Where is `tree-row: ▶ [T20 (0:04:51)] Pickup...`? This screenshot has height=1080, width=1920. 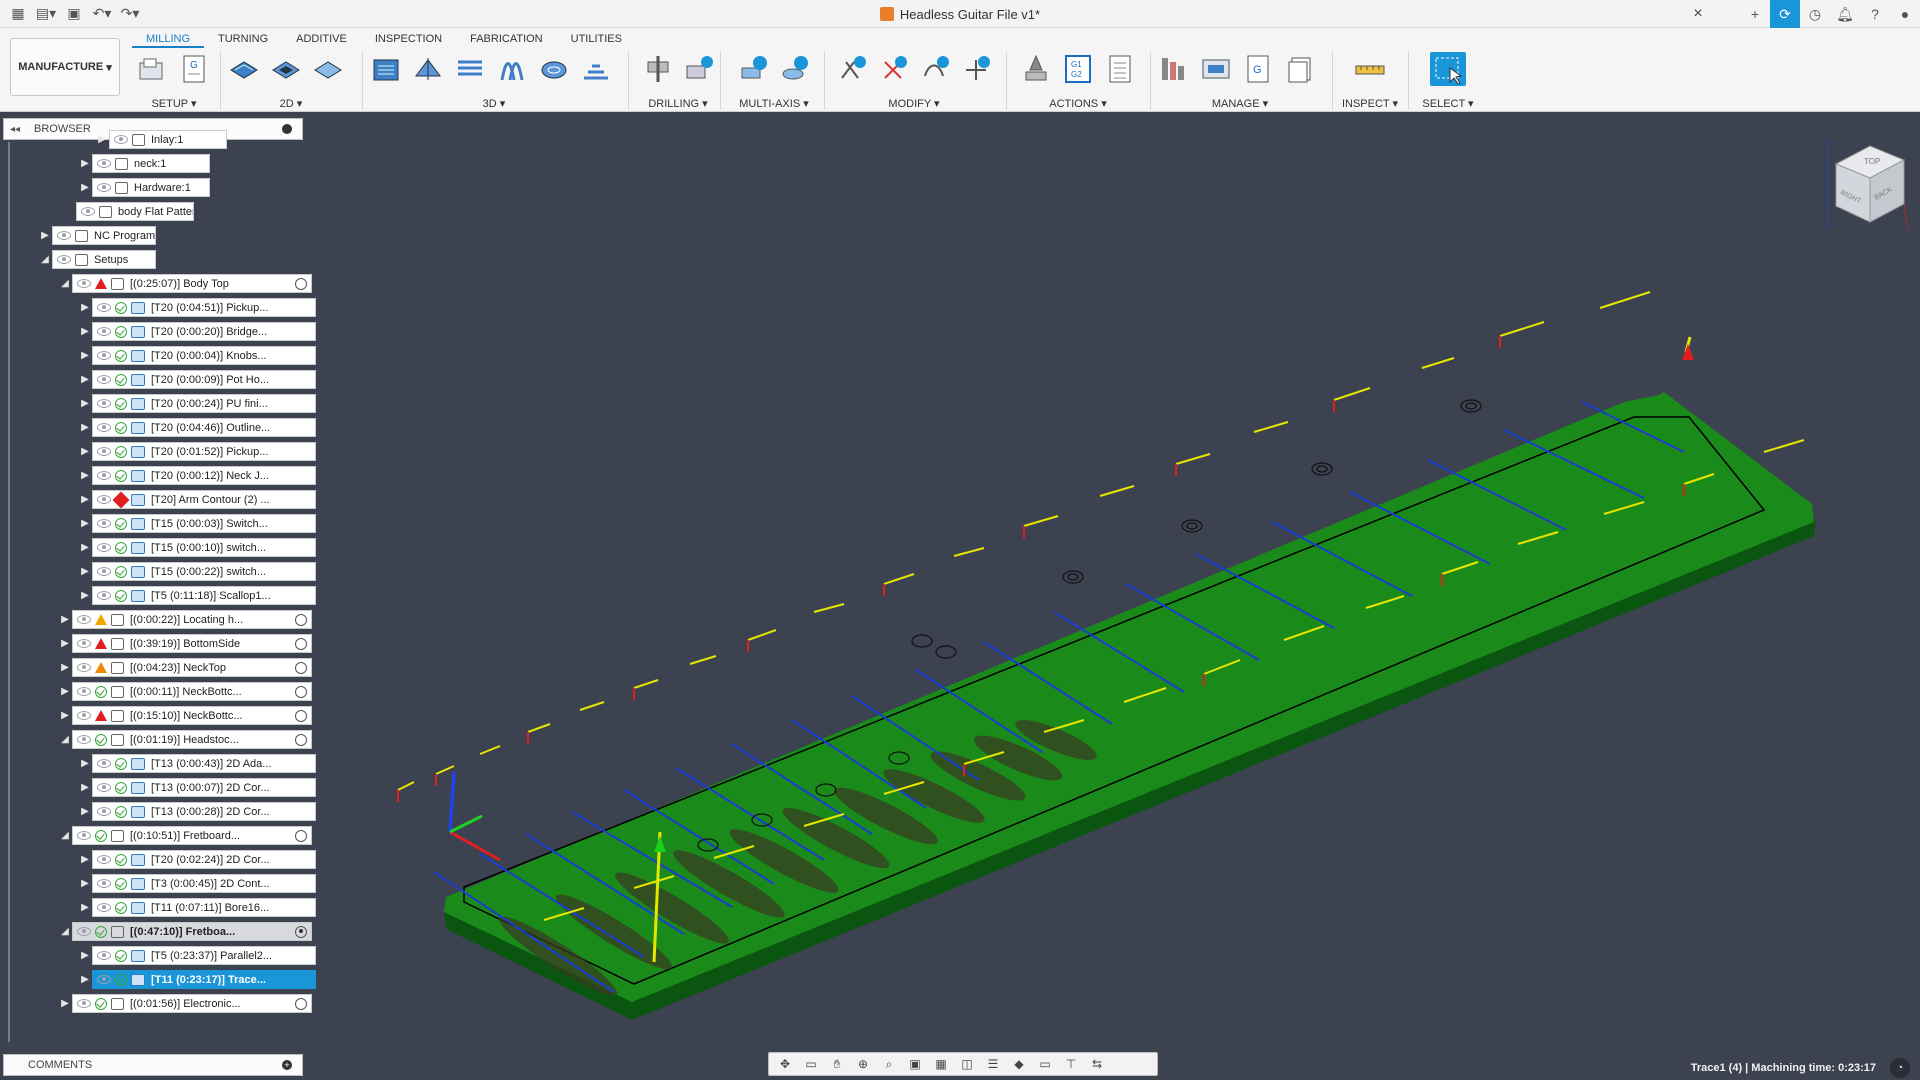 tree-row: ▶ [T20 (0:04:51)] Pickup... is located at coordinates (197, 307).